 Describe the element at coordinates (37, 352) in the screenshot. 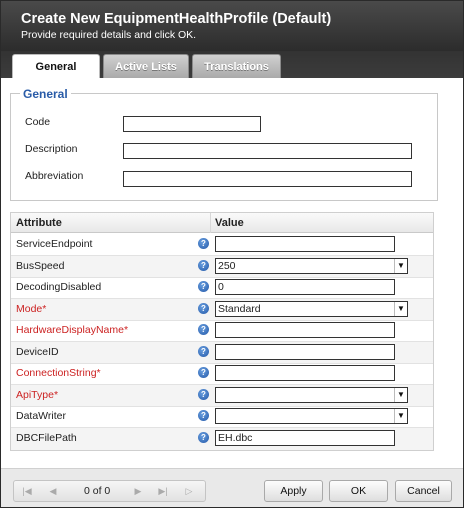

I see `attr-name: DeviceID` at that location.